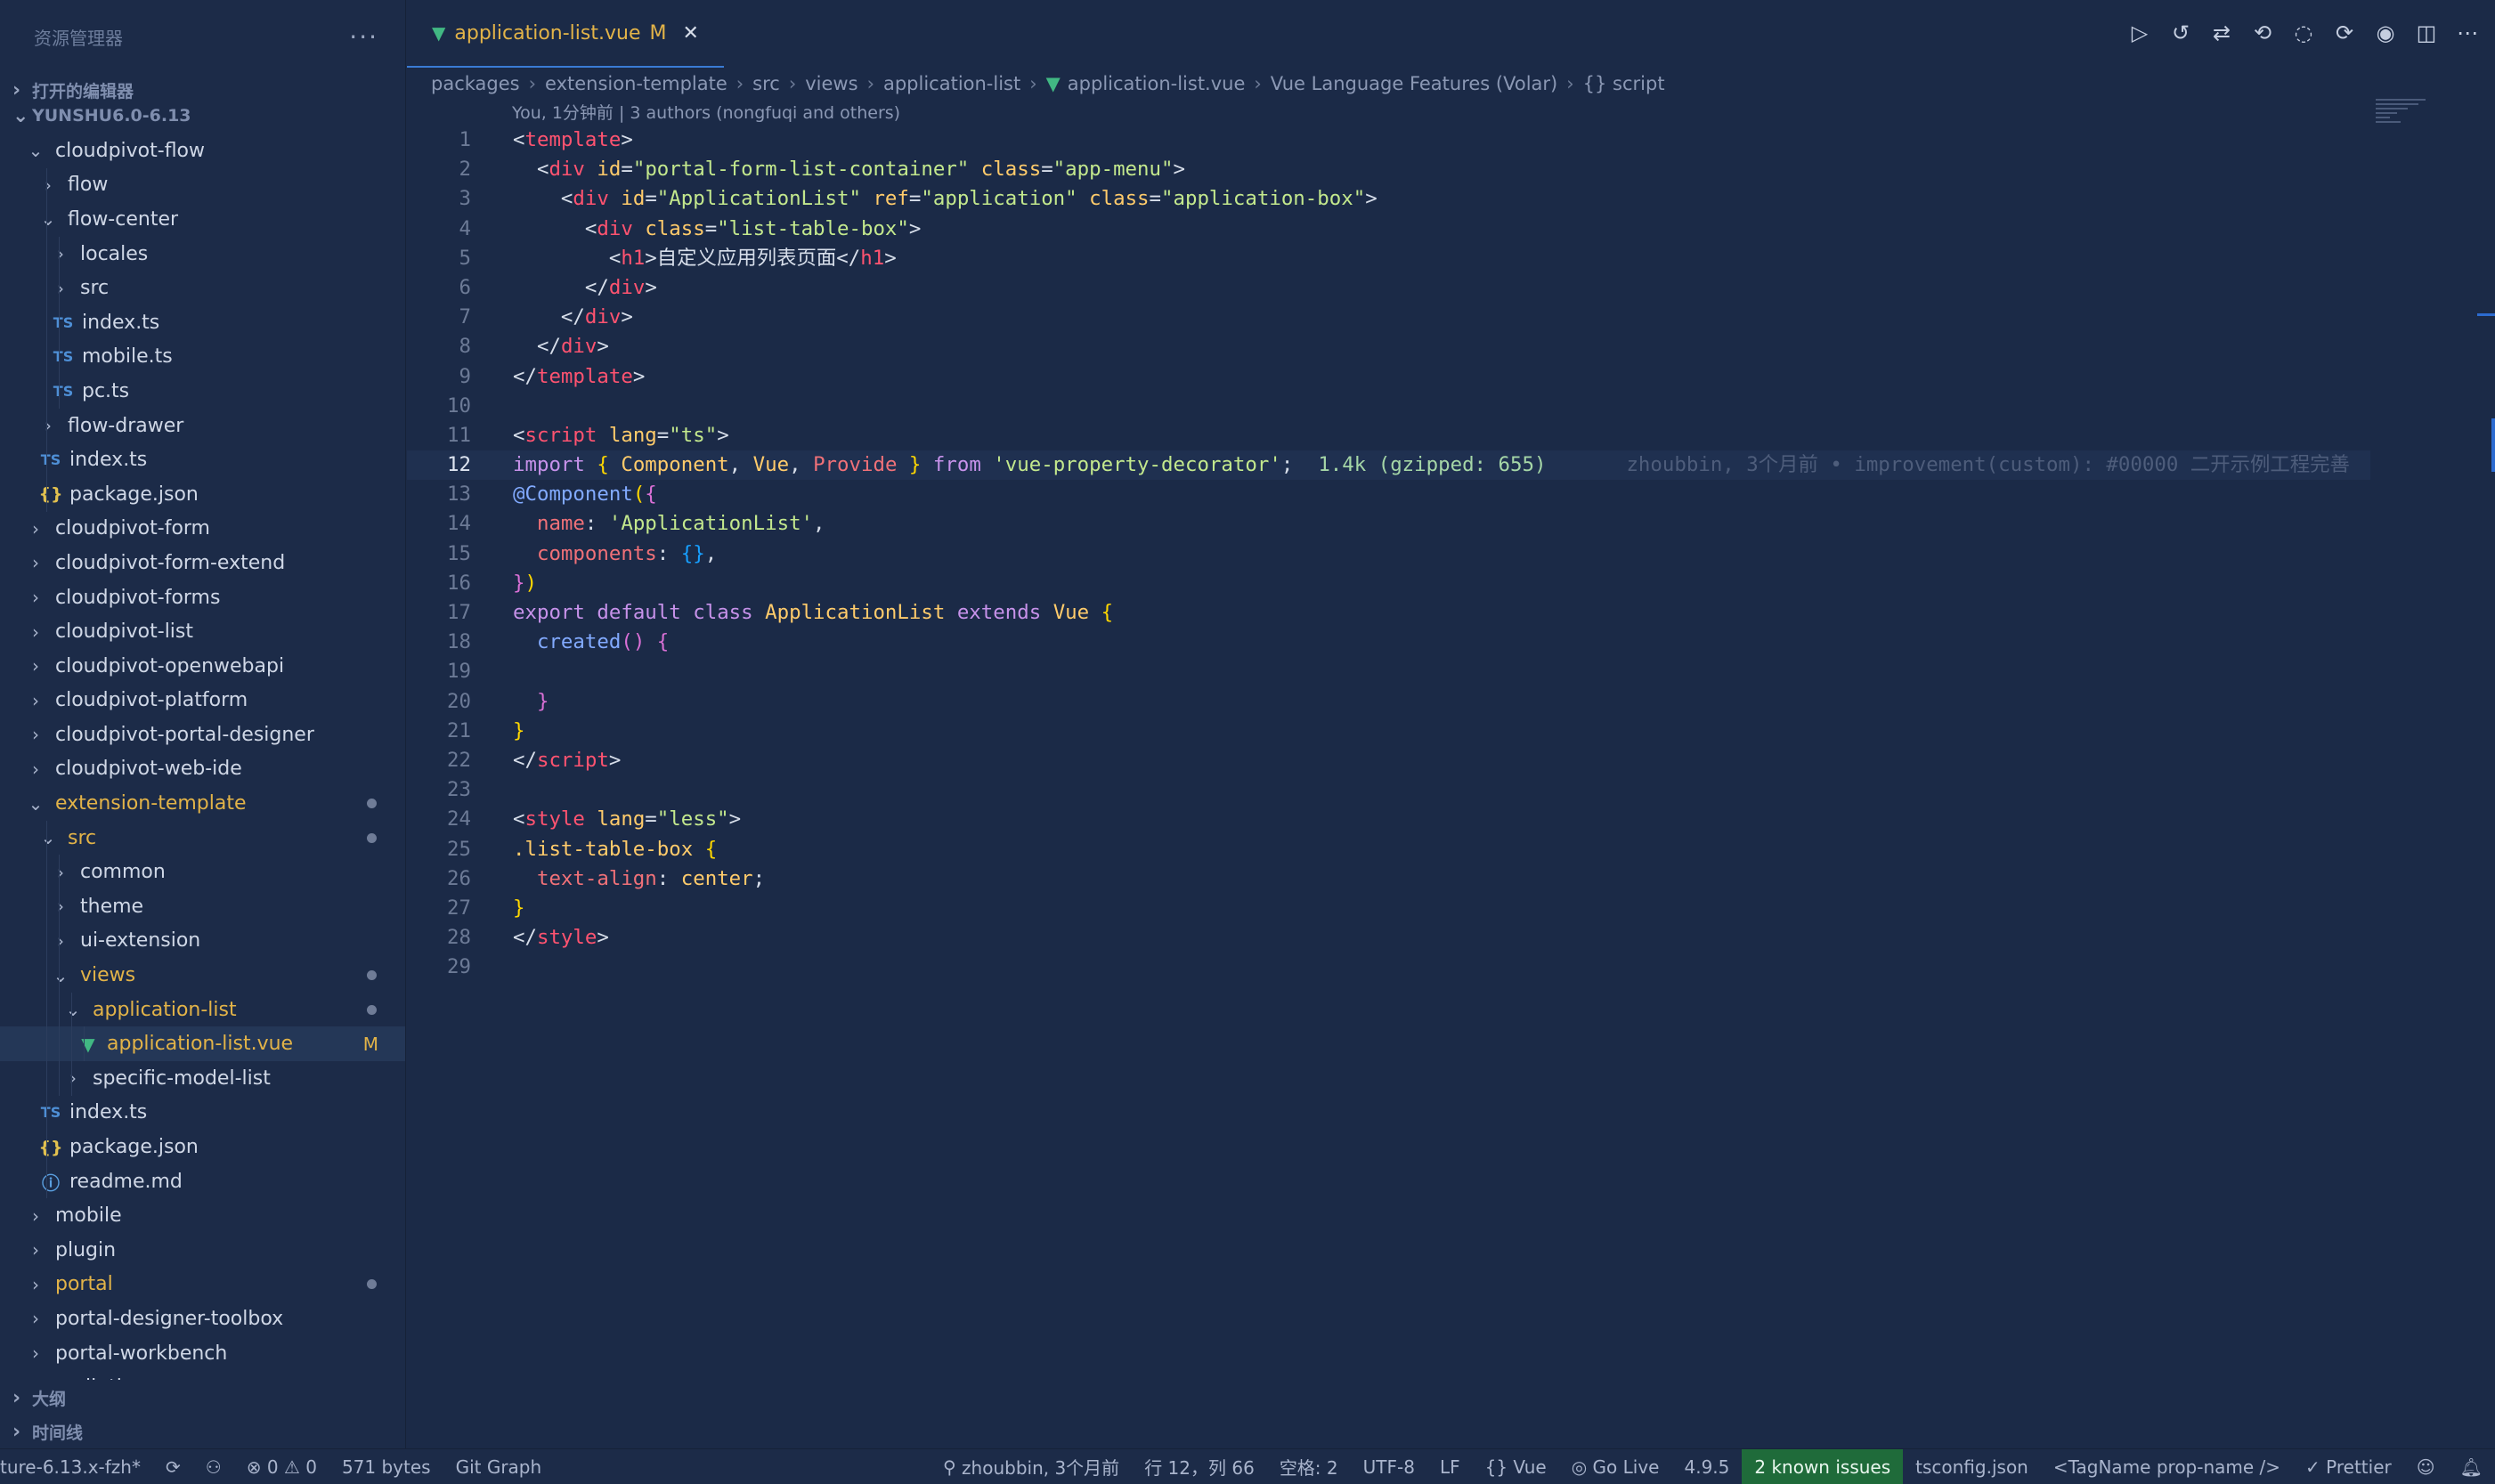 This screenshot has width=2495, height=1484. Describe the element at coordinates (281, 1466) in the screenshot. I see `problems-indicator: ⊗ 0 ⚠ 0` at that location.